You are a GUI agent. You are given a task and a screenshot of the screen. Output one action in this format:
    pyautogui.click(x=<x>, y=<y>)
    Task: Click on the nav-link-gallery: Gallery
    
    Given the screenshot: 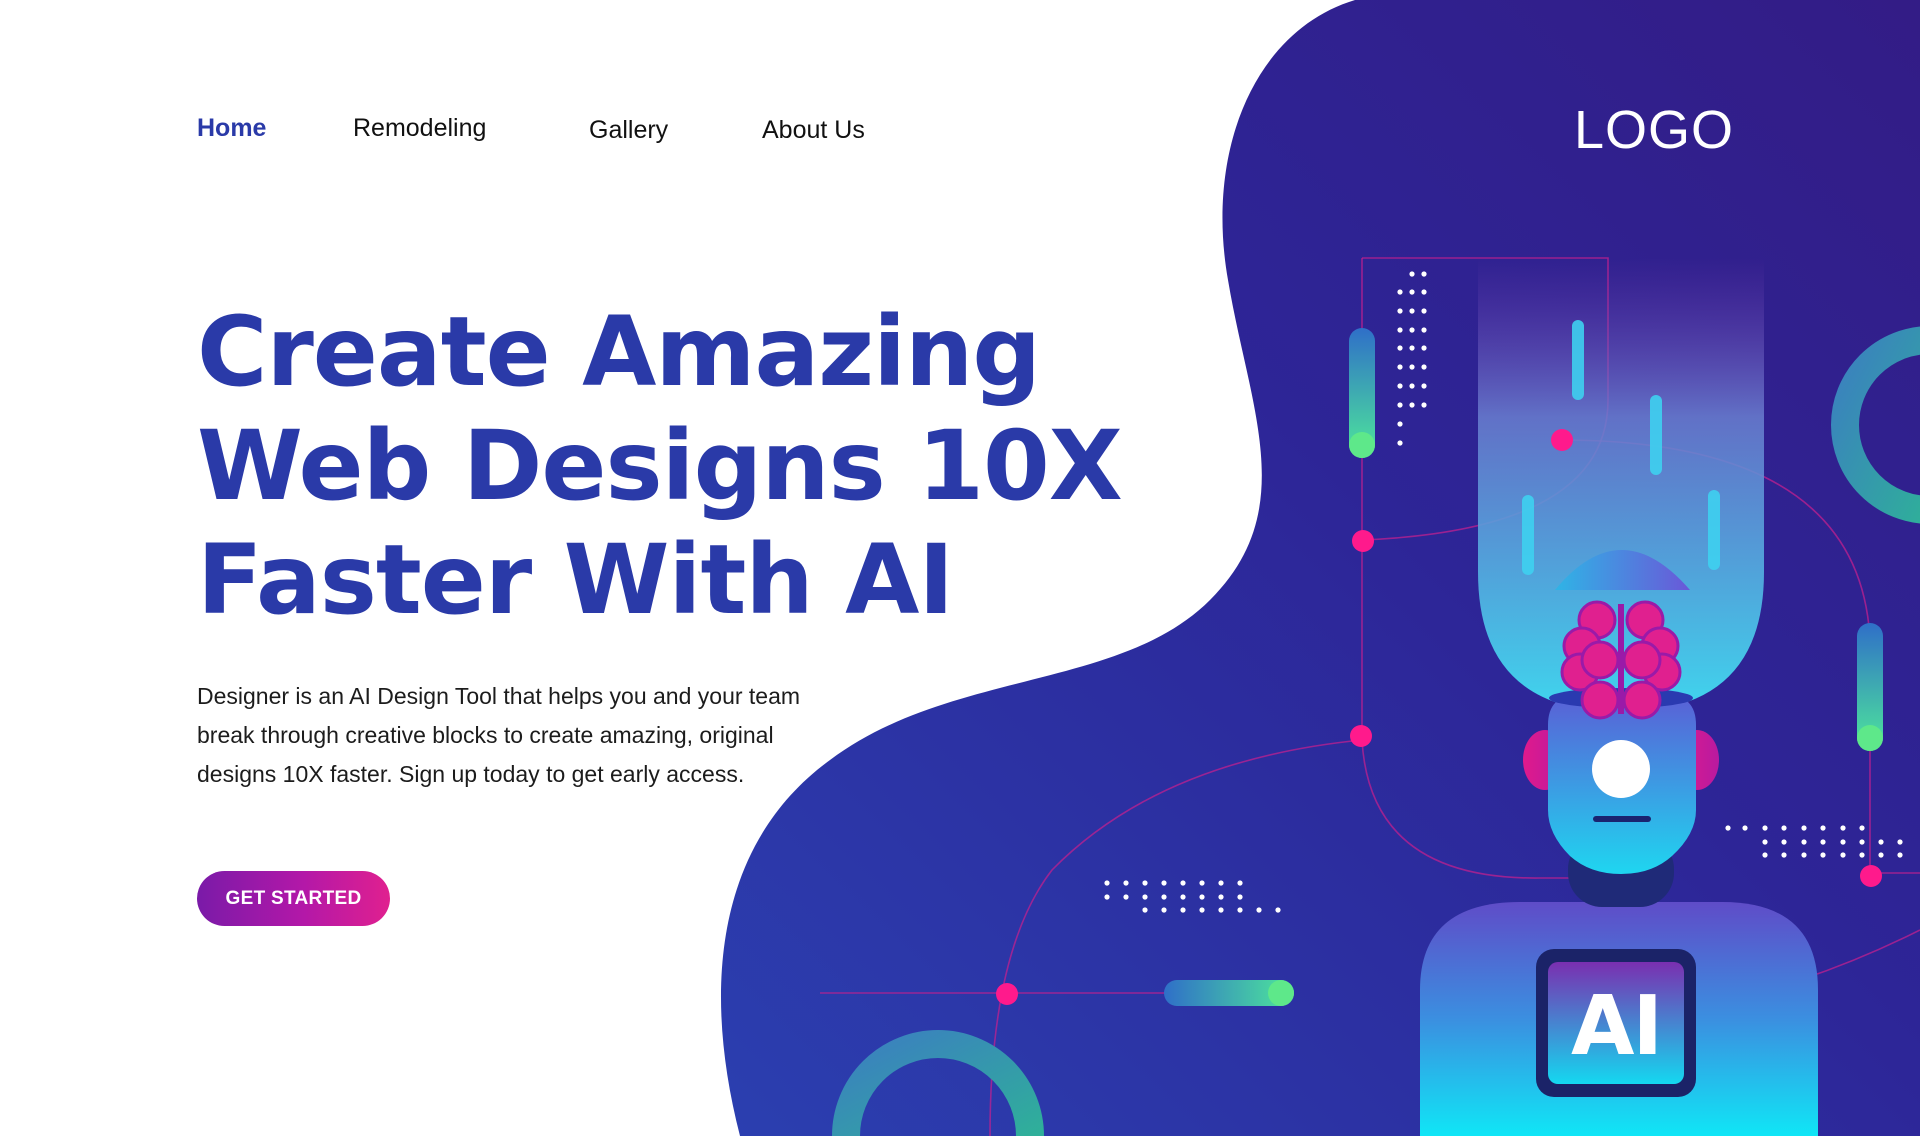 What is the action you would take?
    pyautogui.click(x=628, y=130)
    